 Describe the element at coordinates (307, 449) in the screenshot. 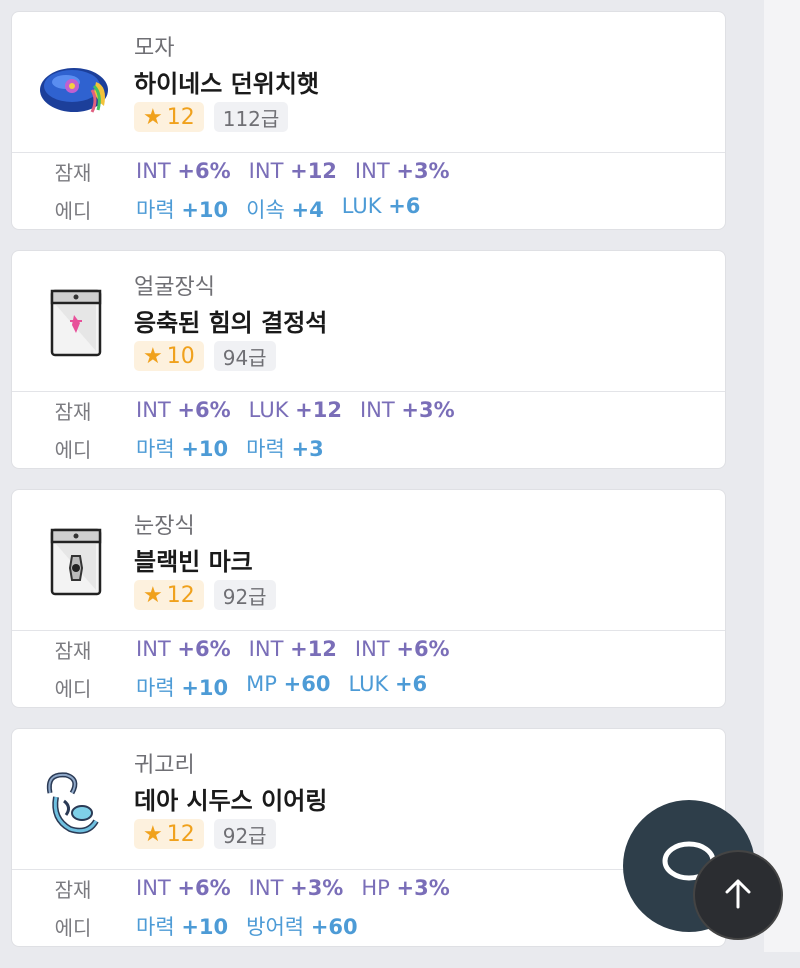

I see `stat-value: +3` at that location.